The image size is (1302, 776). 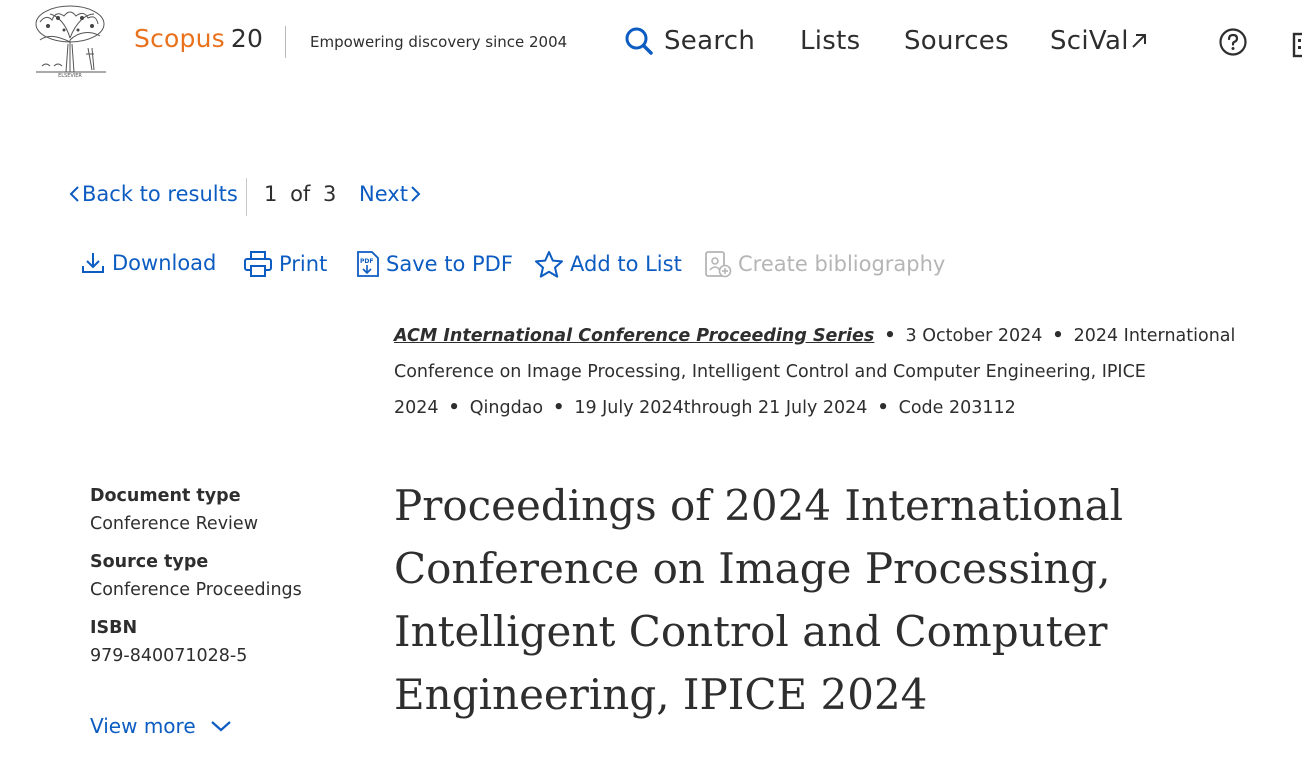 I want to click on conference-location: Qingdao, so click(x=506, y=408).